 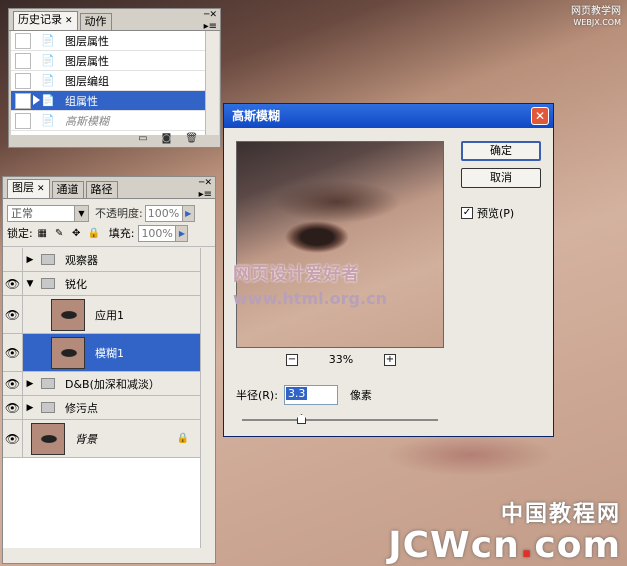 What do you see at coordinates (48, 213) in the screenshot?
I see `blend-mode-select: 正常 ▼` at bounding box center [48, 213].